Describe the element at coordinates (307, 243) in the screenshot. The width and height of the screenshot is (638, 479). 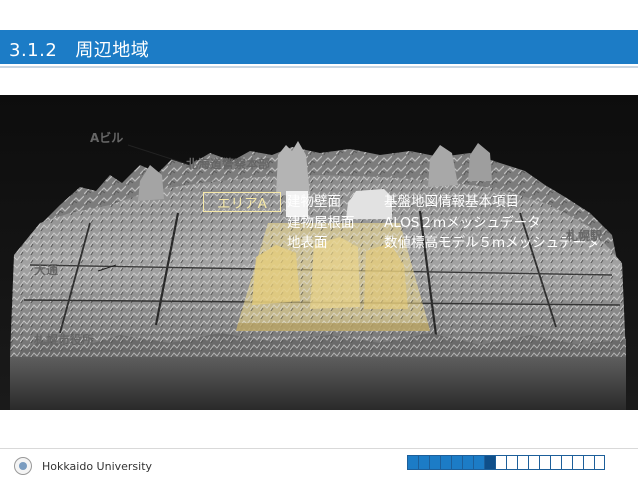
I see `legend-surface-3: 地表面` at that location.